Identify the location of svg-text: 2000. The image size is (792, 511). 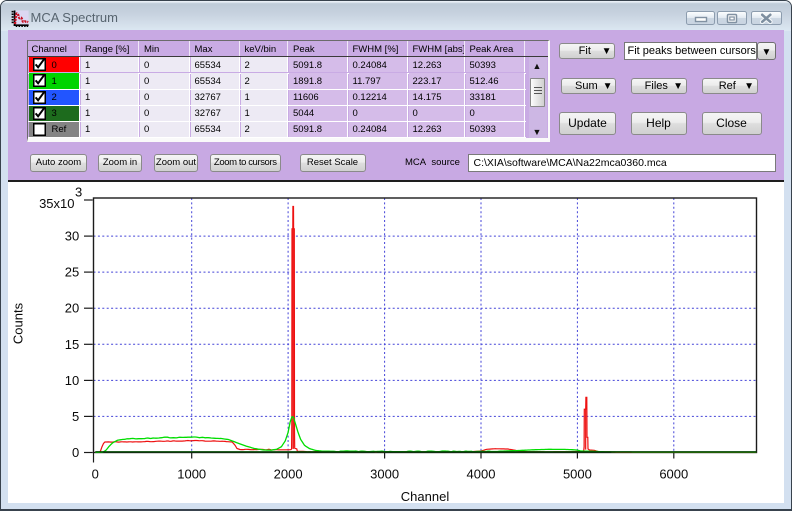
(288, 474).